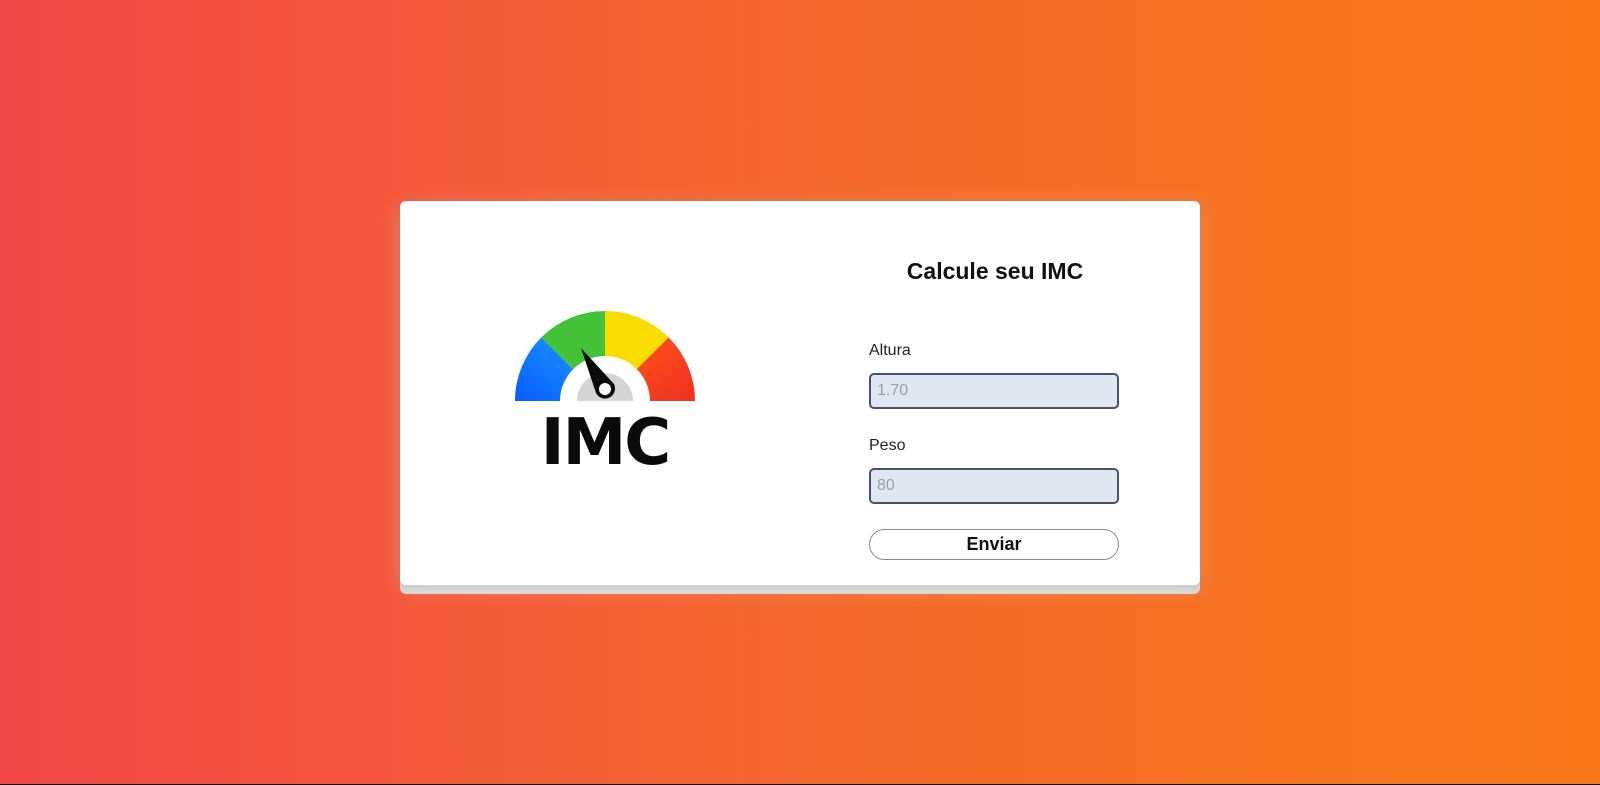  What do you see at coordinates (605, 443) in the screenshot?
I see `logo-text: IMC` at bounding box center [605, 443].